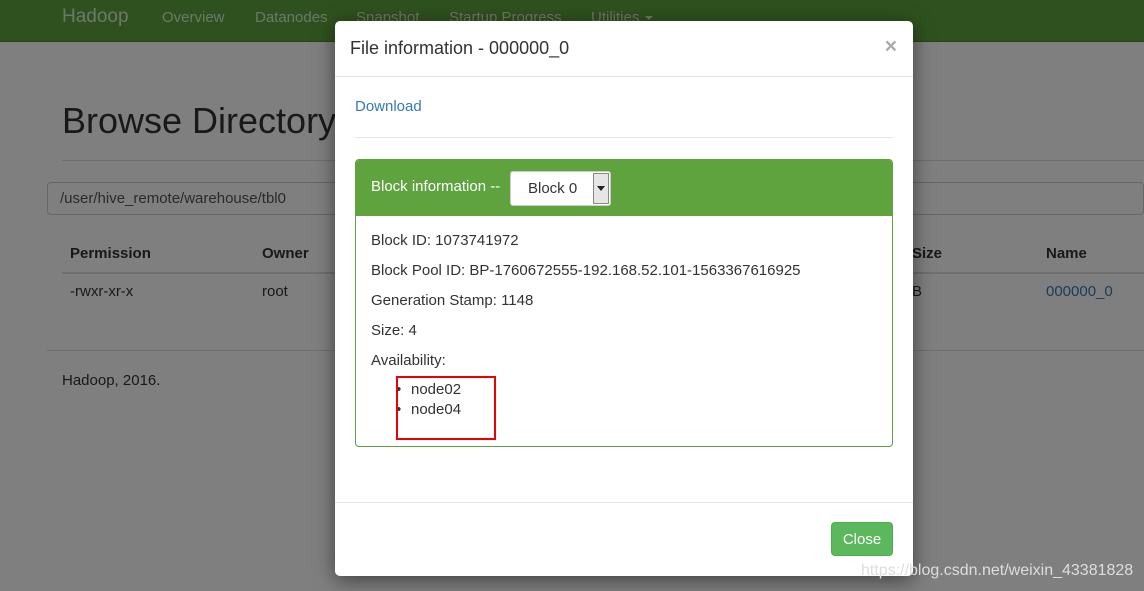 This screenshot has height=591, width=1144. What do you see at coordinates (862, 539) in the screenshot?
I see `close-button: Close` at bounding box center [862, 539].